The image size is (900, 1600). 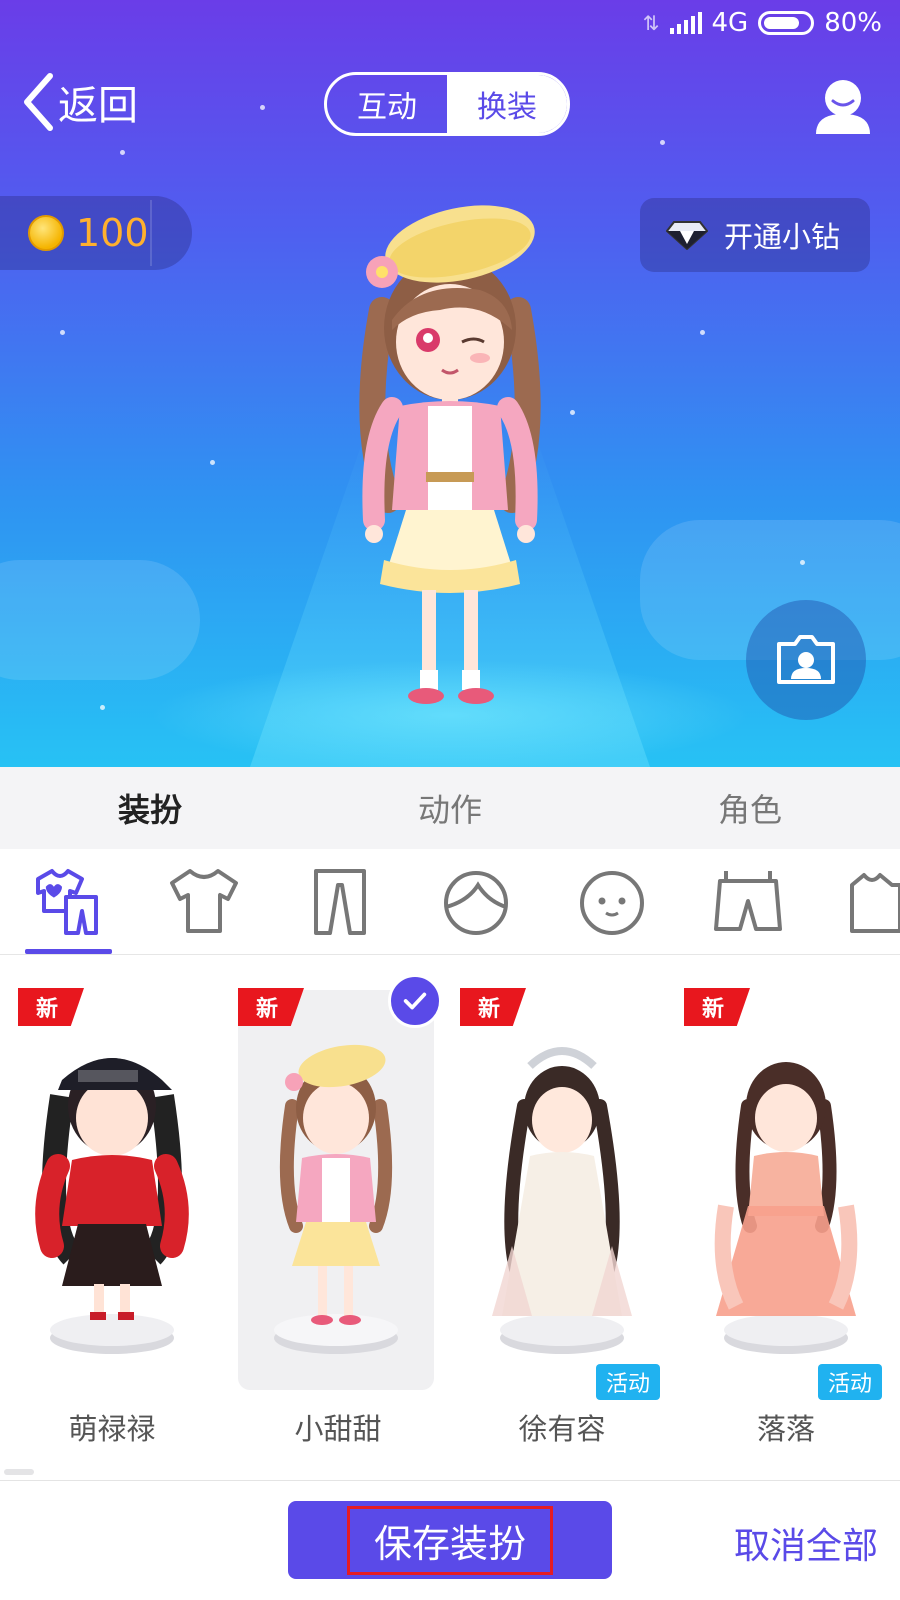 What do you see at coordinates (750, 808) in the screenshot?
I see `tab-character: 角色` at bounding box center [750, 808].